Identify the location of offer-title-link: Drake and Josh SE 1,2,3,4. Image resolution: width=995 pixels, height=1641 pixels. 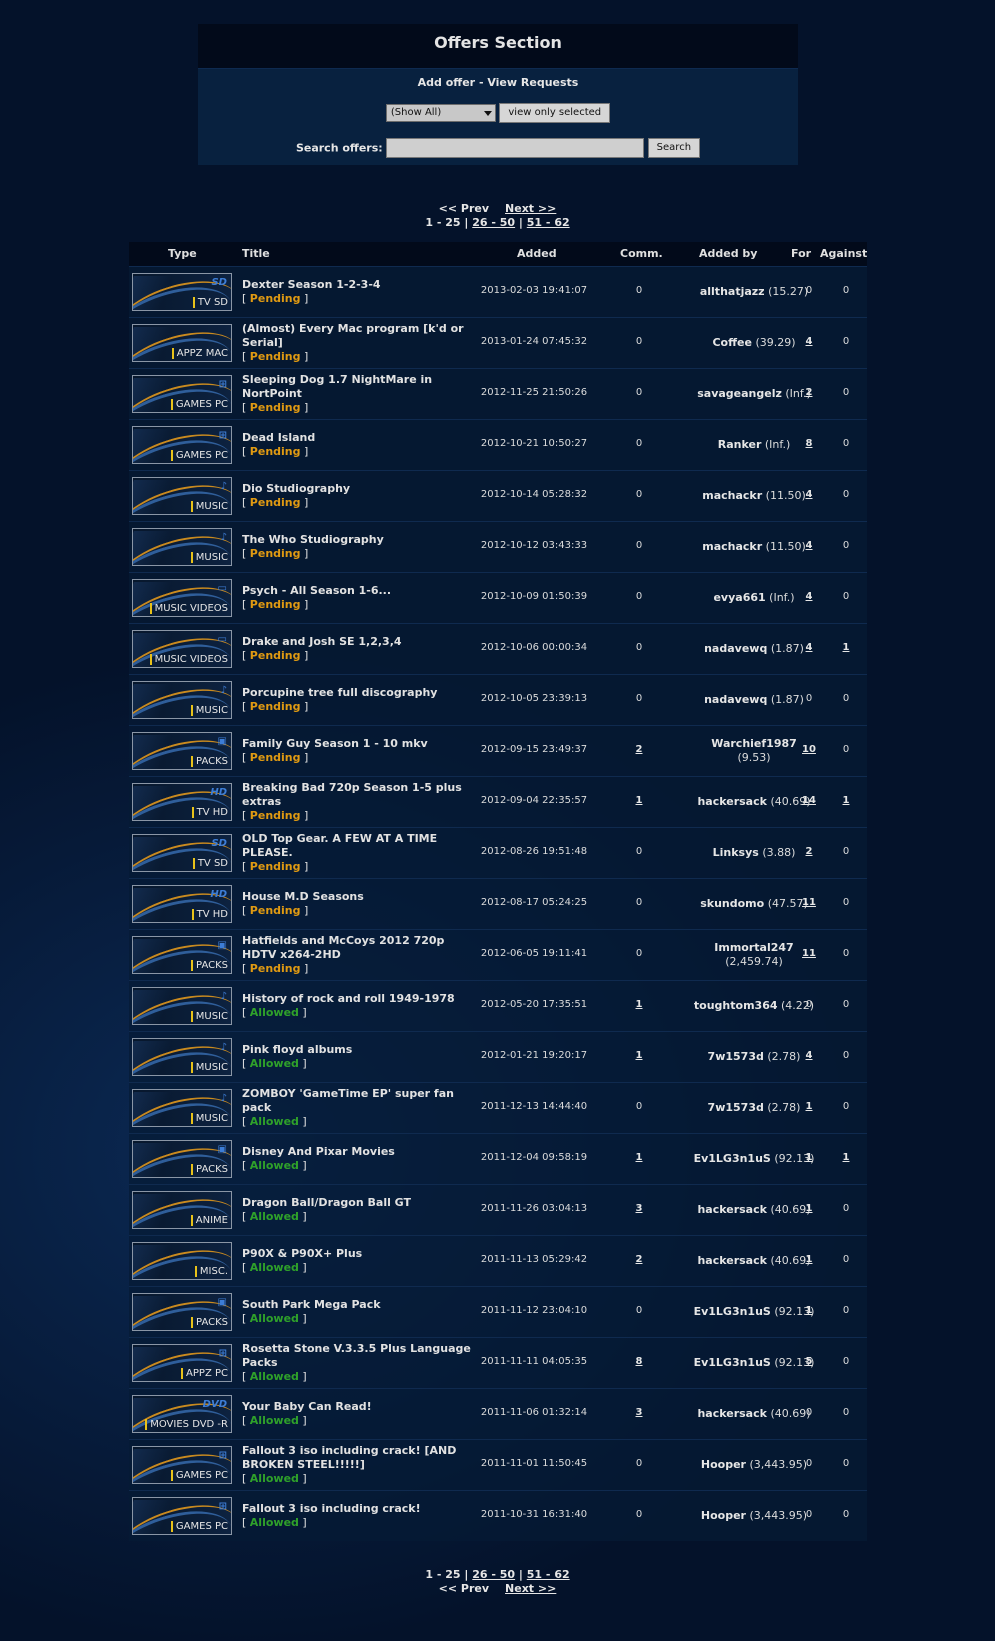
(357, 642).